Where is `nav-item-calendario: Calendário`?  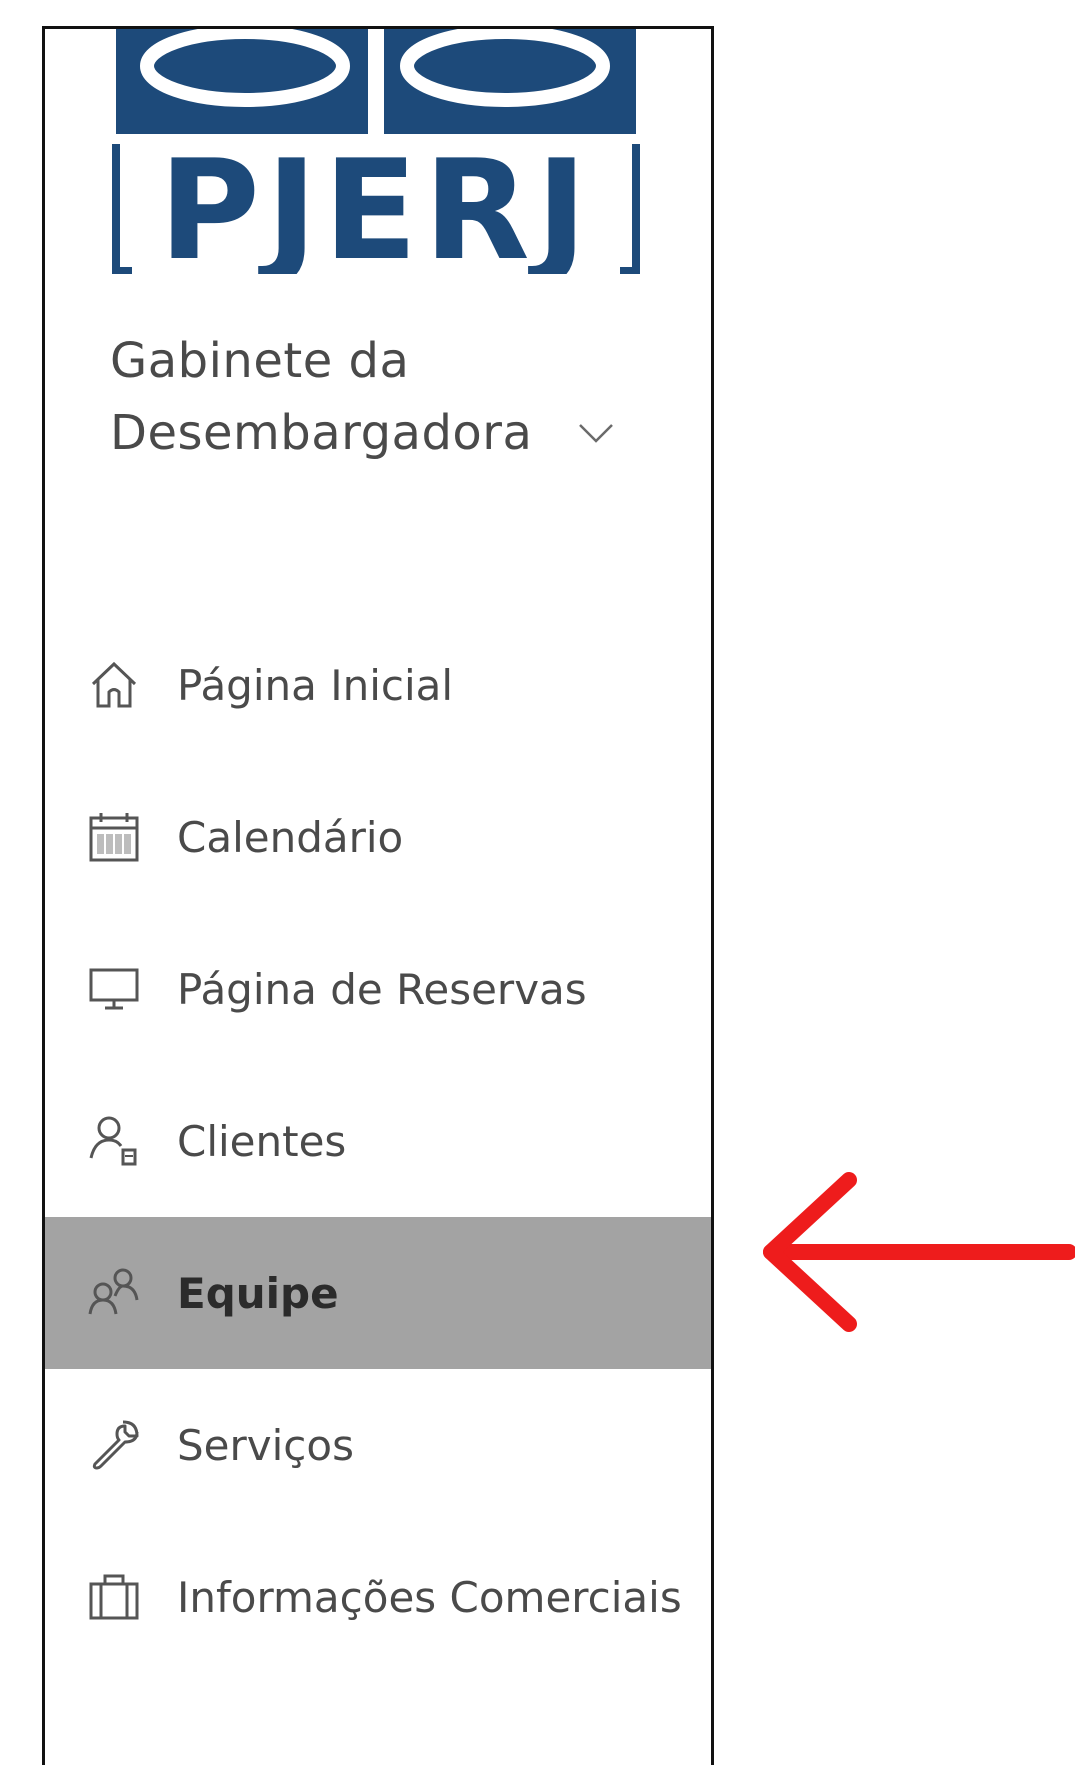 nav-item-calendario: Calendário is located at coordinates (378, 837).